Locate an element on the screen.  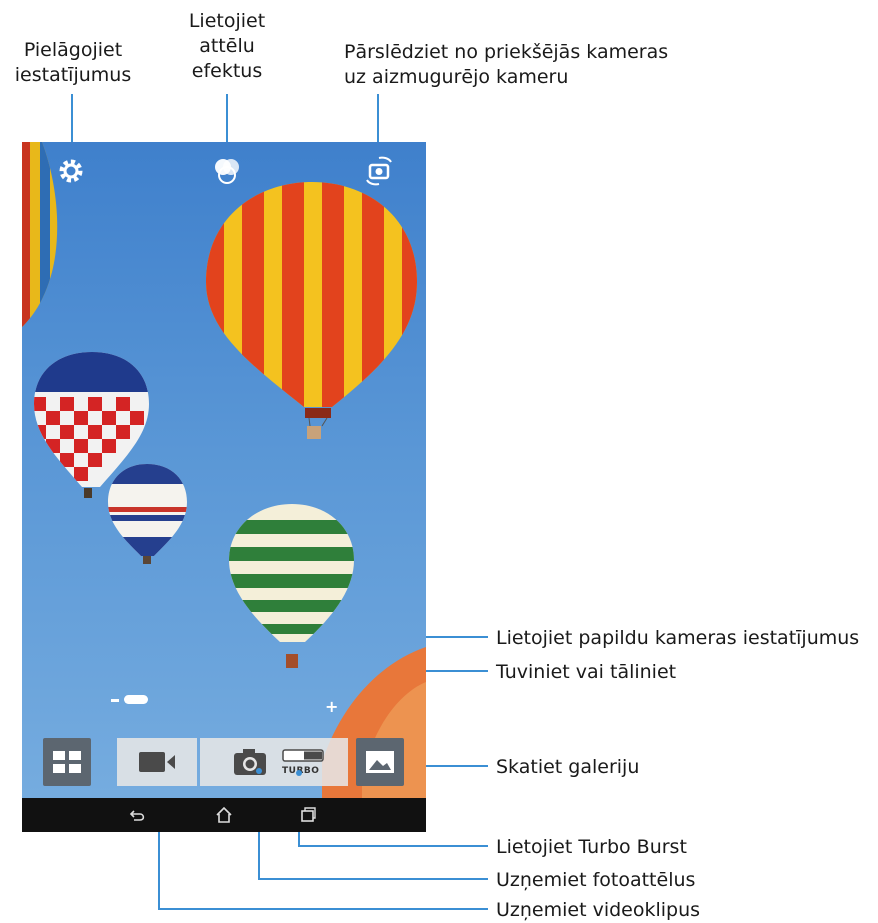
callout-effects: Lietojiet attēlu efektus is located at coordinates (227, 46).